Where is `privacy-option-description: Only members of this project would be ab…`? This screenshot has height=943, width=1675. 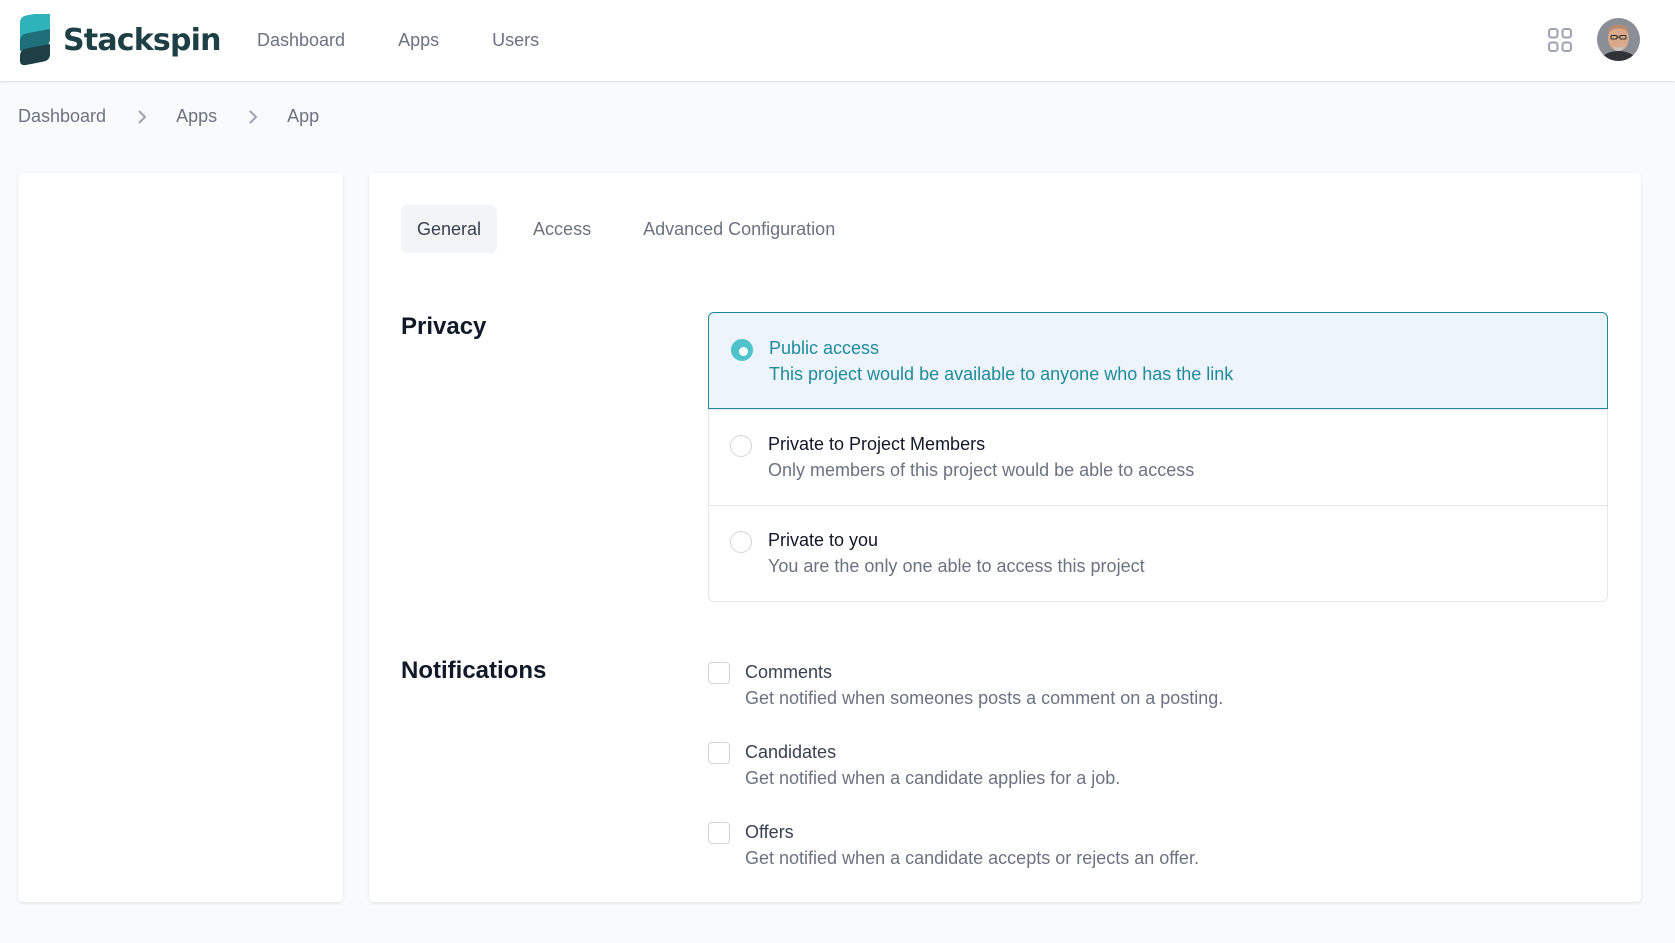 privacy-option-description: Only members of this project would be ab… is located at coordinates (981, 470).